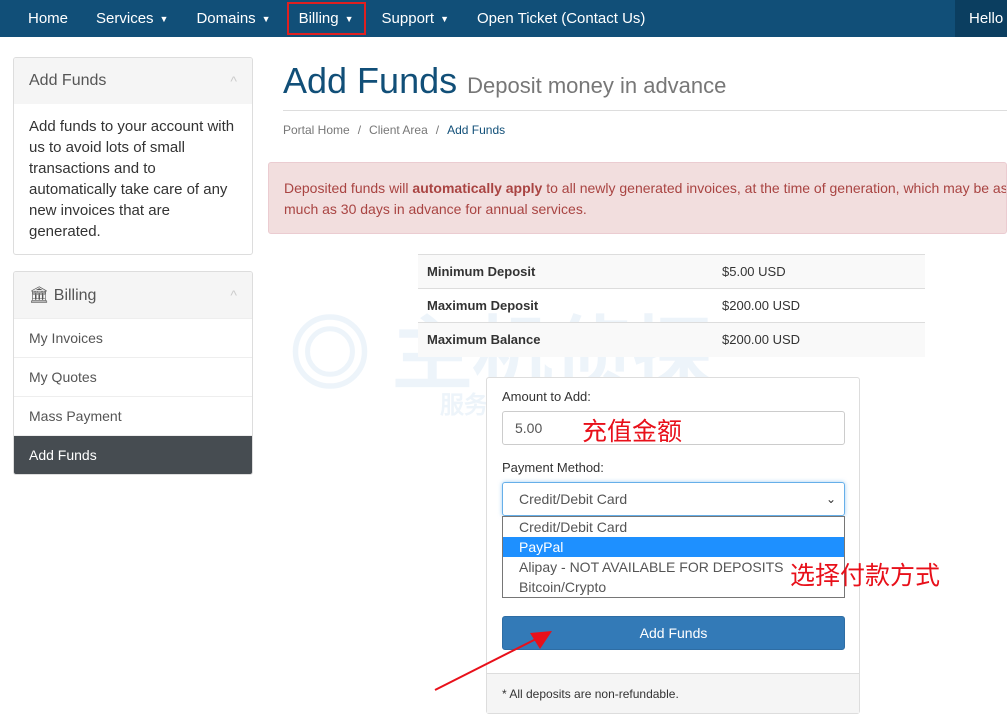  What do you see at coordinates (673, 499) in the screenshot?
I see `payment-method-select: Credit/Debit Card ⌄` at bounding box center [673, 499].